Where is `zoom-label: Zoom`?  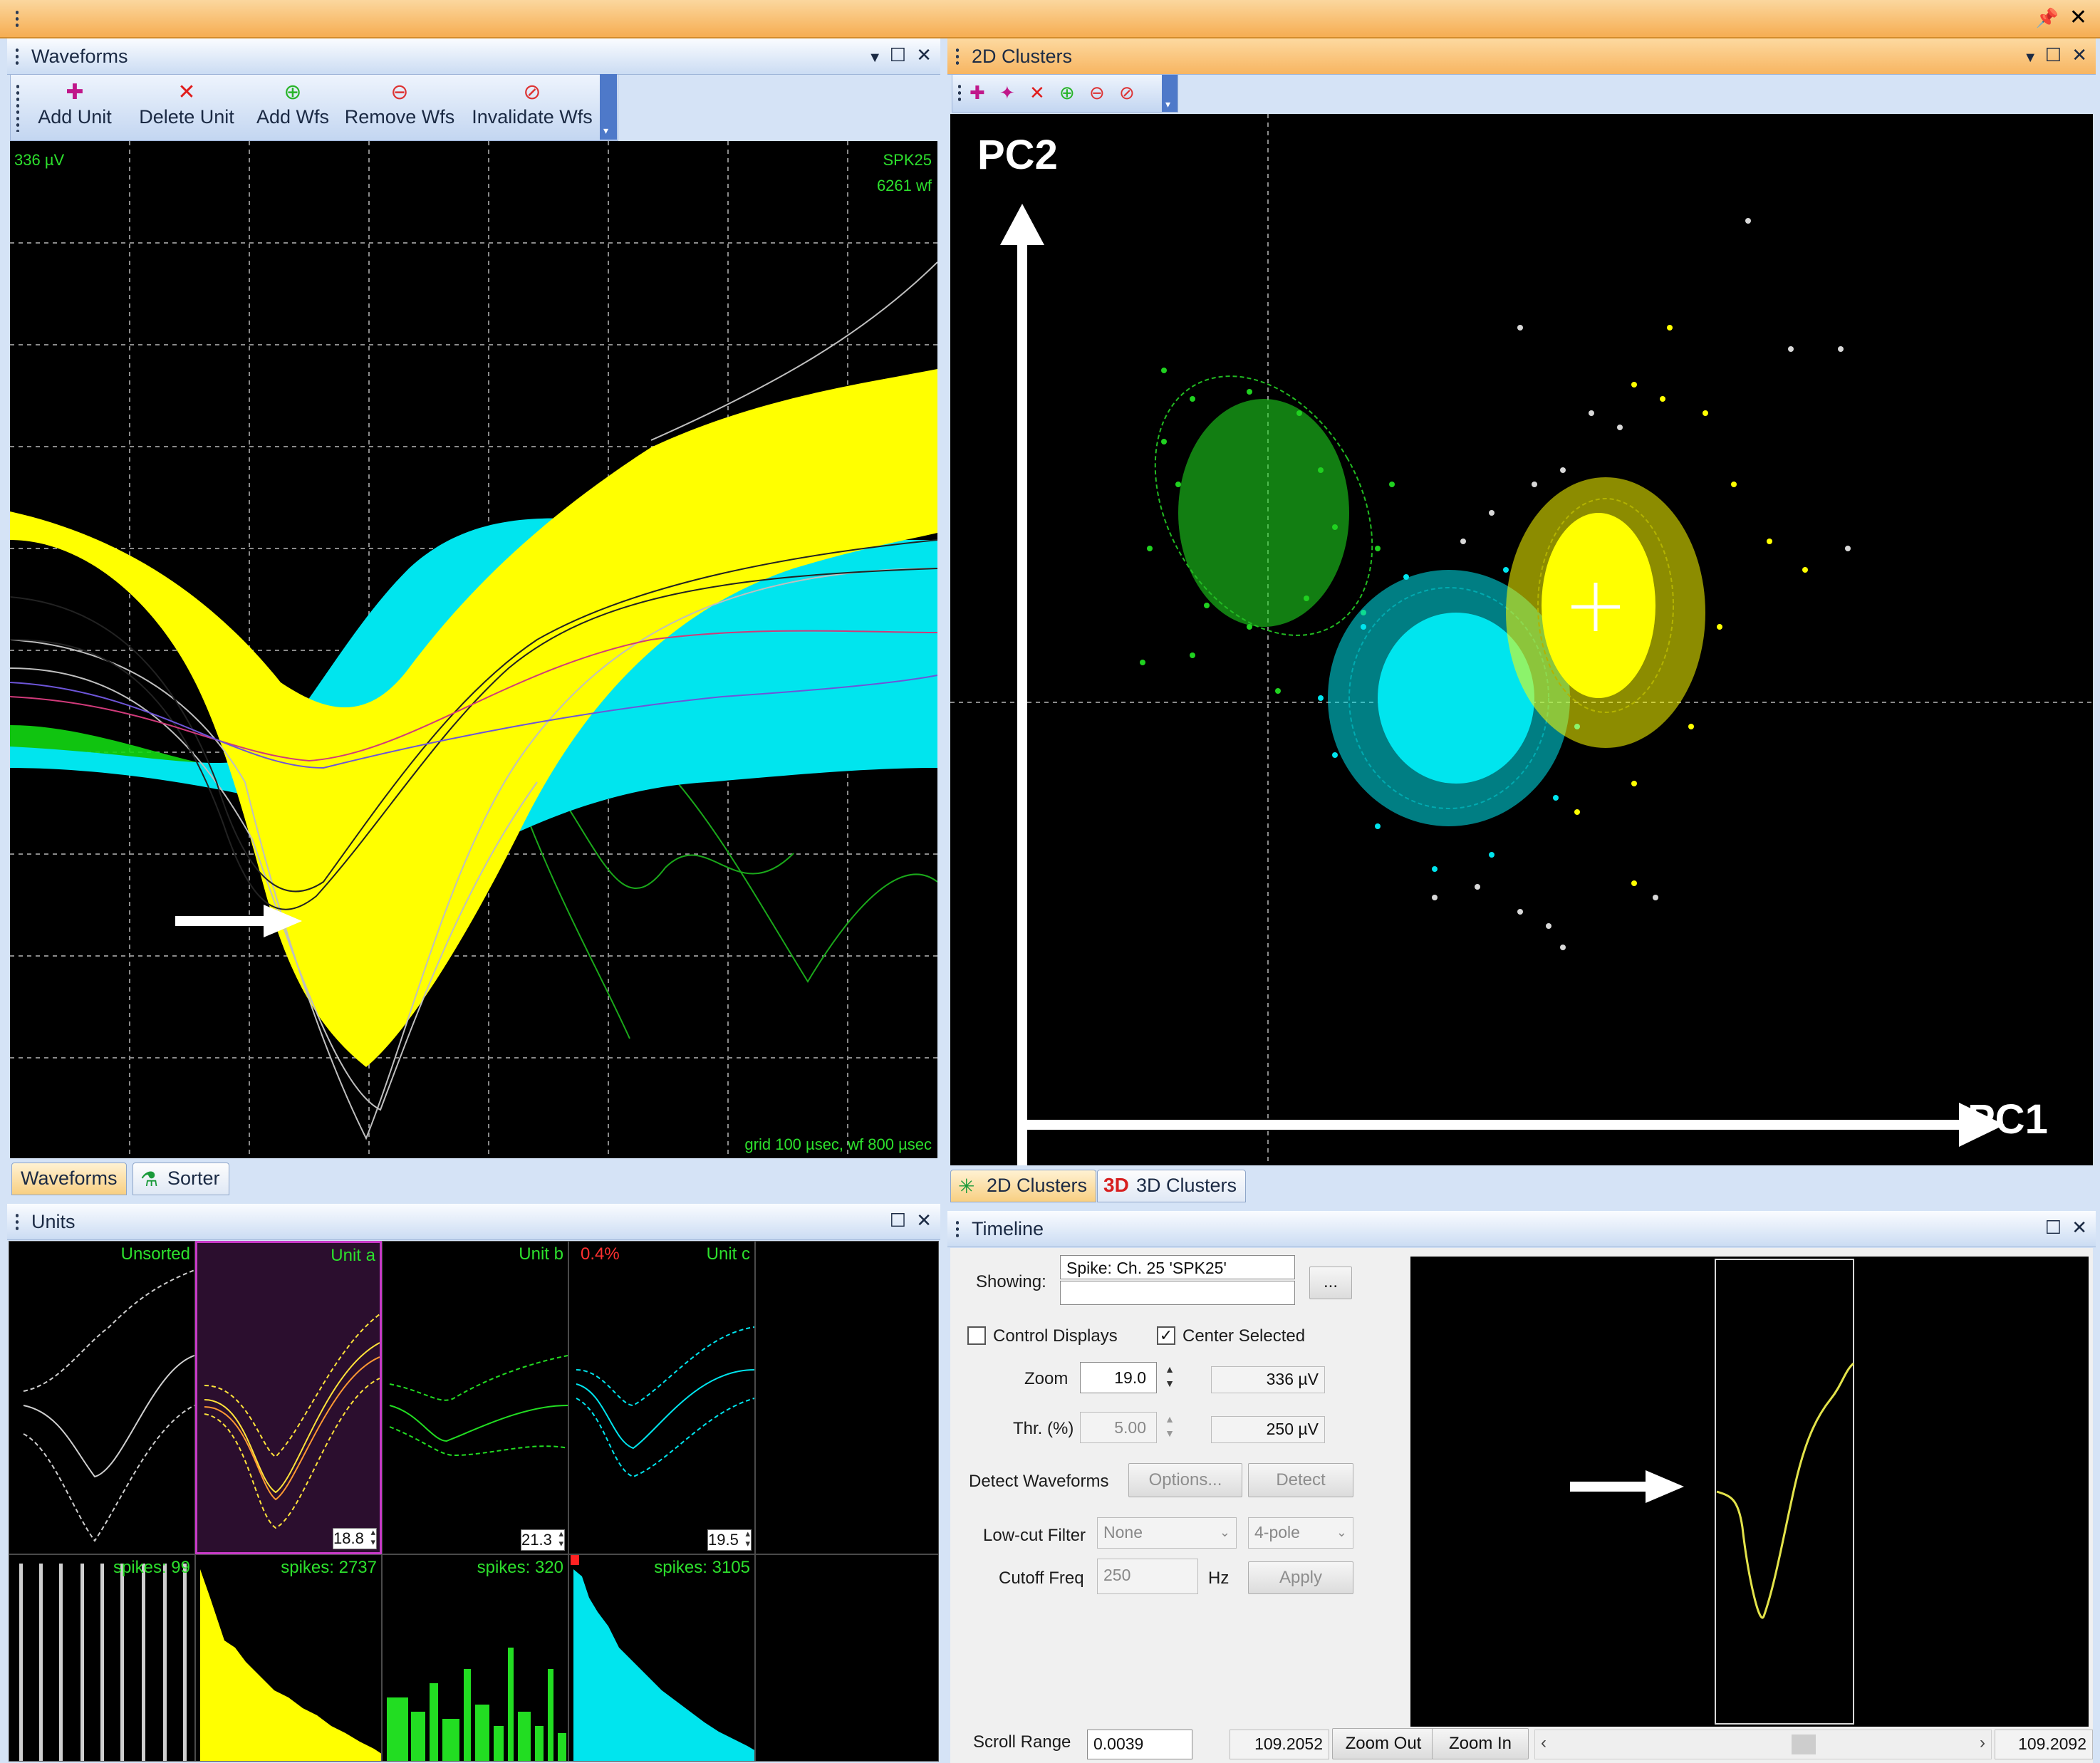 zoom-label: Zoom is located at coordinates (1046, 1379).